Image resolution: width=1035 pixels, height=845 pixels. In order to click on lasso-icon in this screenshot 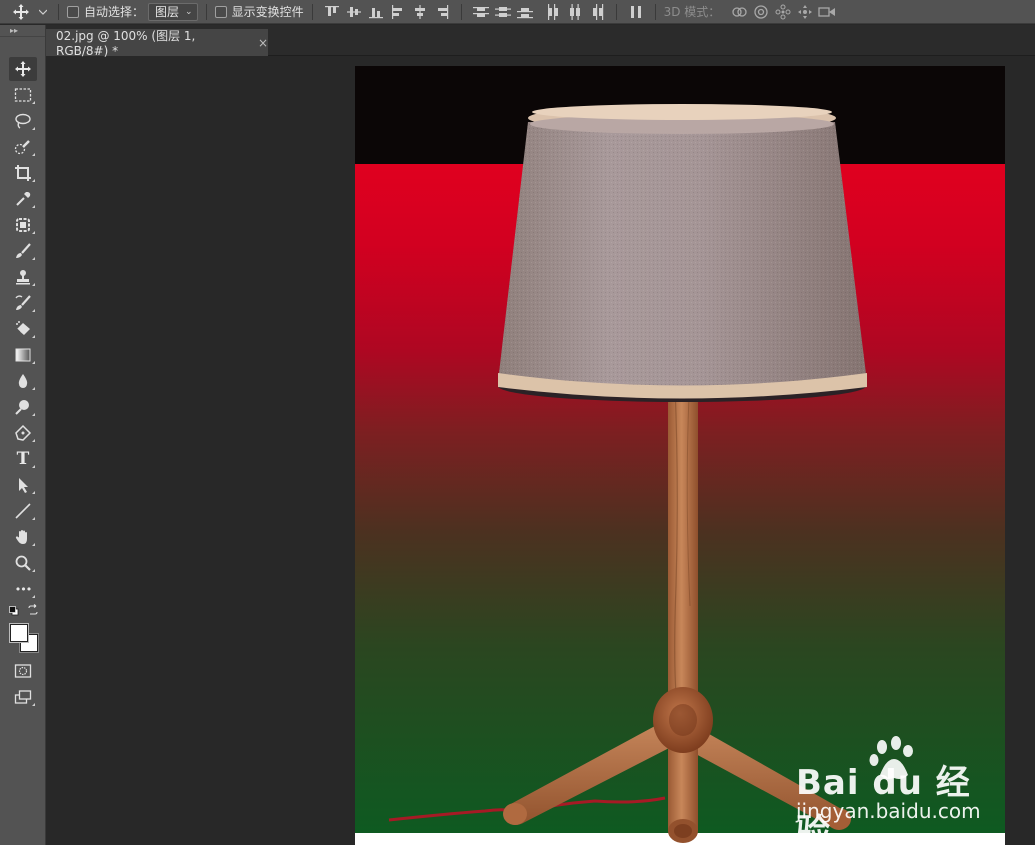, I will do `click(23, 121)`.